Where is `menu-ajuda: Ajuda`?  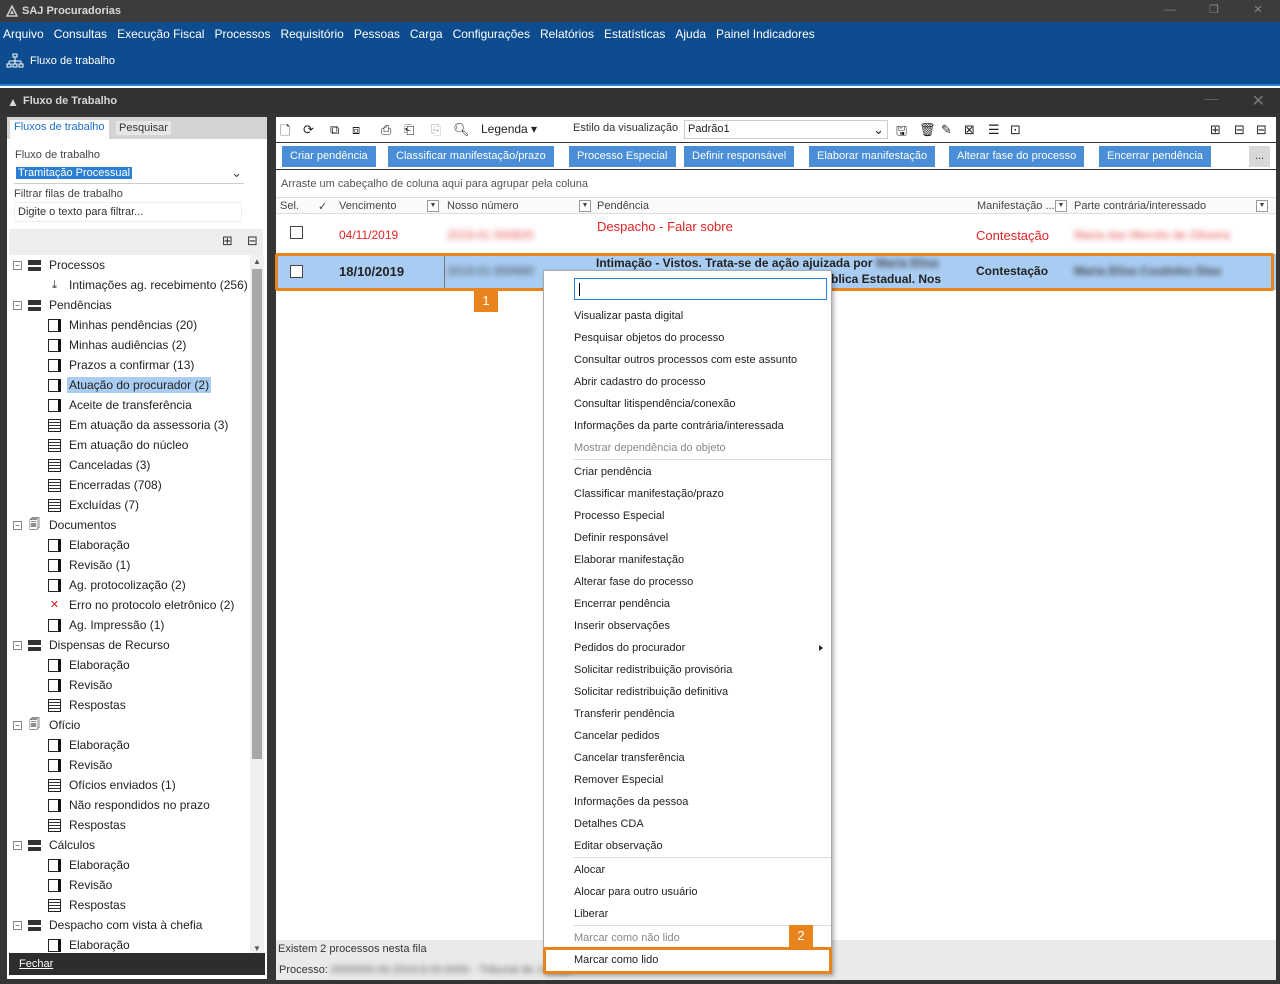 menu-ajuda: Ajuda is located at coordinates (690, 34).